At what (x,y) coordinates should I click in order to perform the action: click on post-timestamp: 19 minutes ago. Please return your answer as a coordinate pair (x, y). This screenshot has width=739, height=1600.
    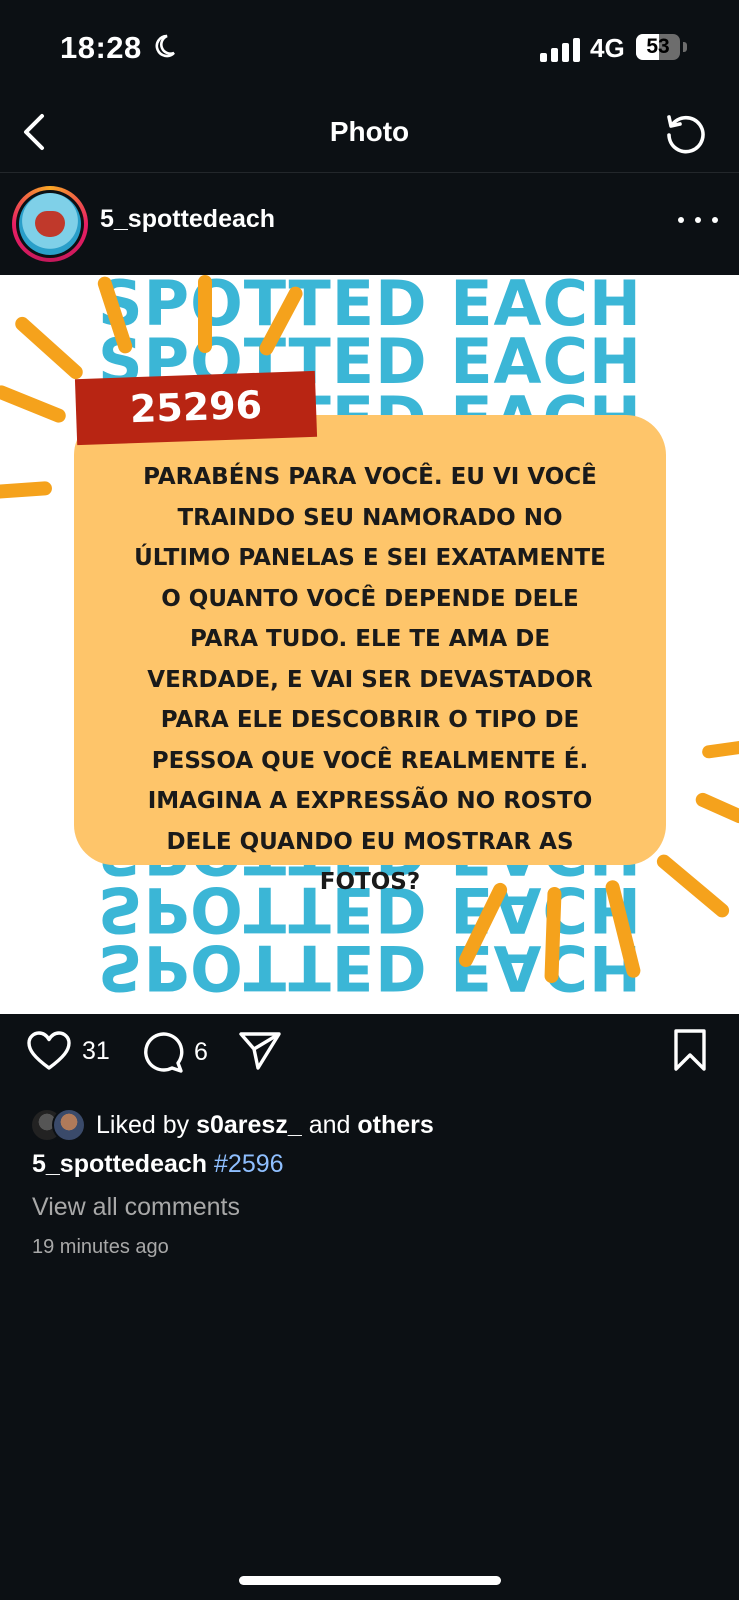
    Looking at the image, I should click on (100, 1247).